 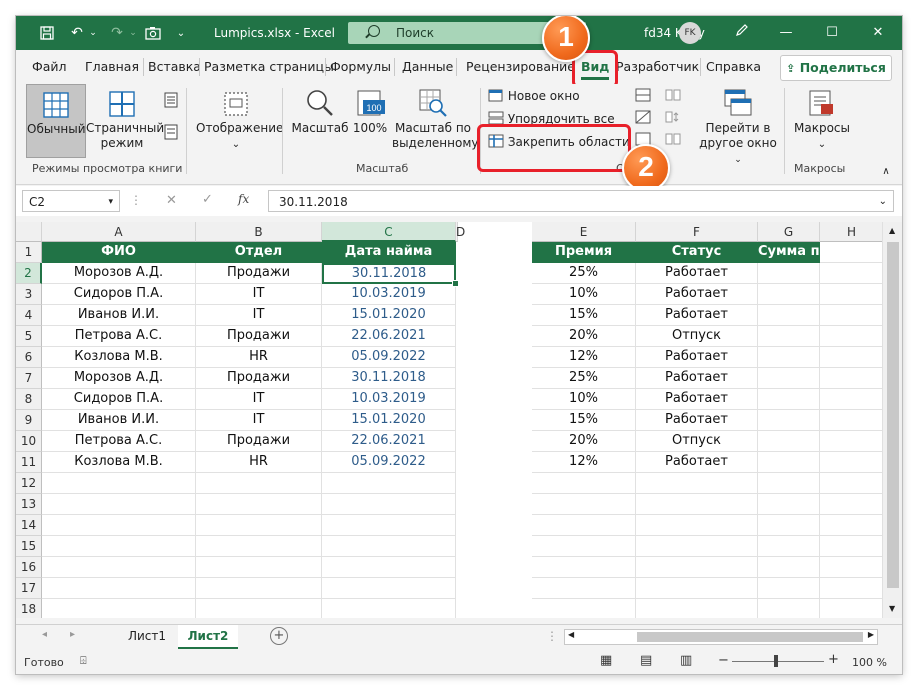 I want to click on table-cell: Петрова А.С., so click(x=119, y=336).